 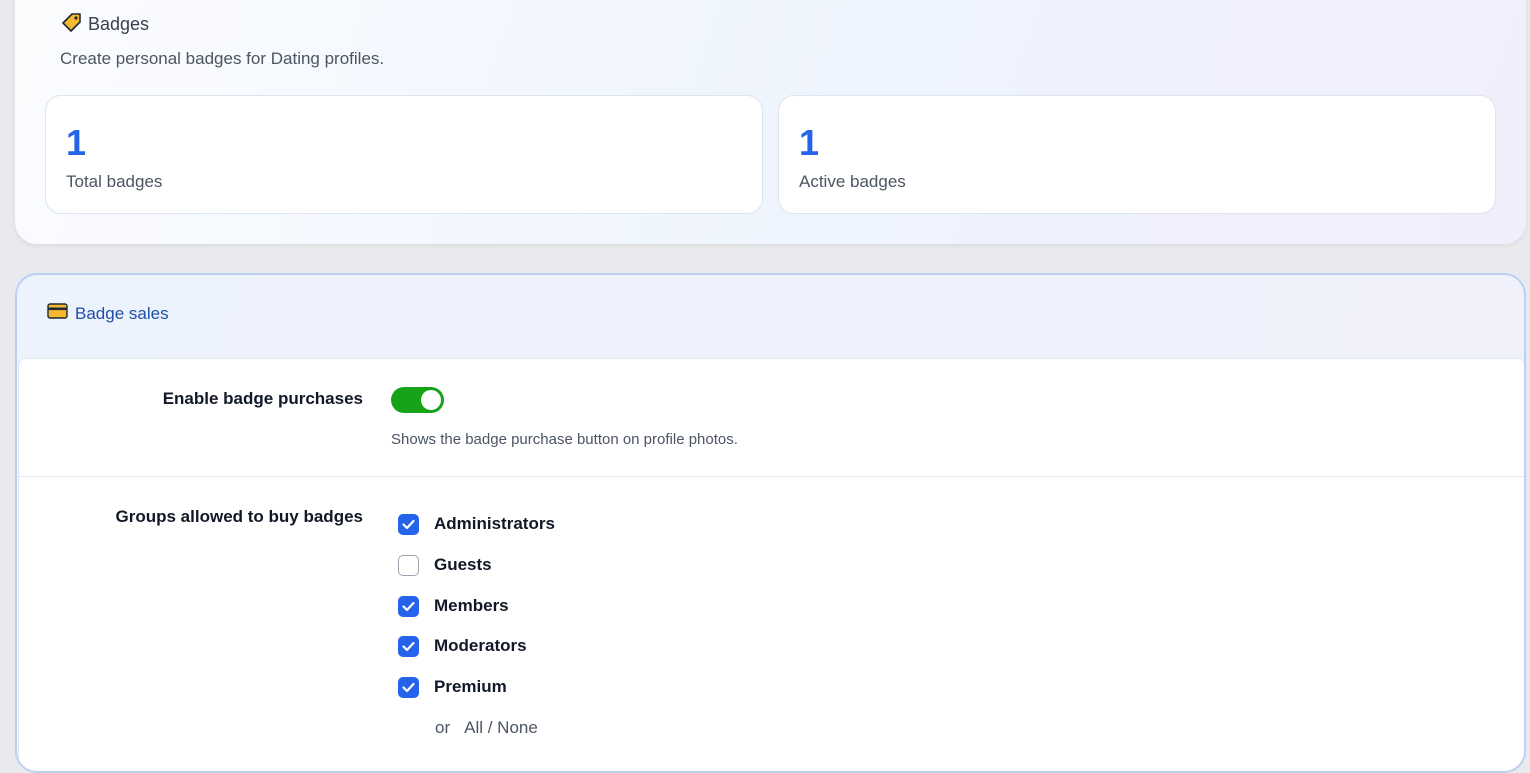 What do you see at coordinates (119, 23) in the screenshot?
I see `badges-title-text: Badges` at bounding box center [119, 23].